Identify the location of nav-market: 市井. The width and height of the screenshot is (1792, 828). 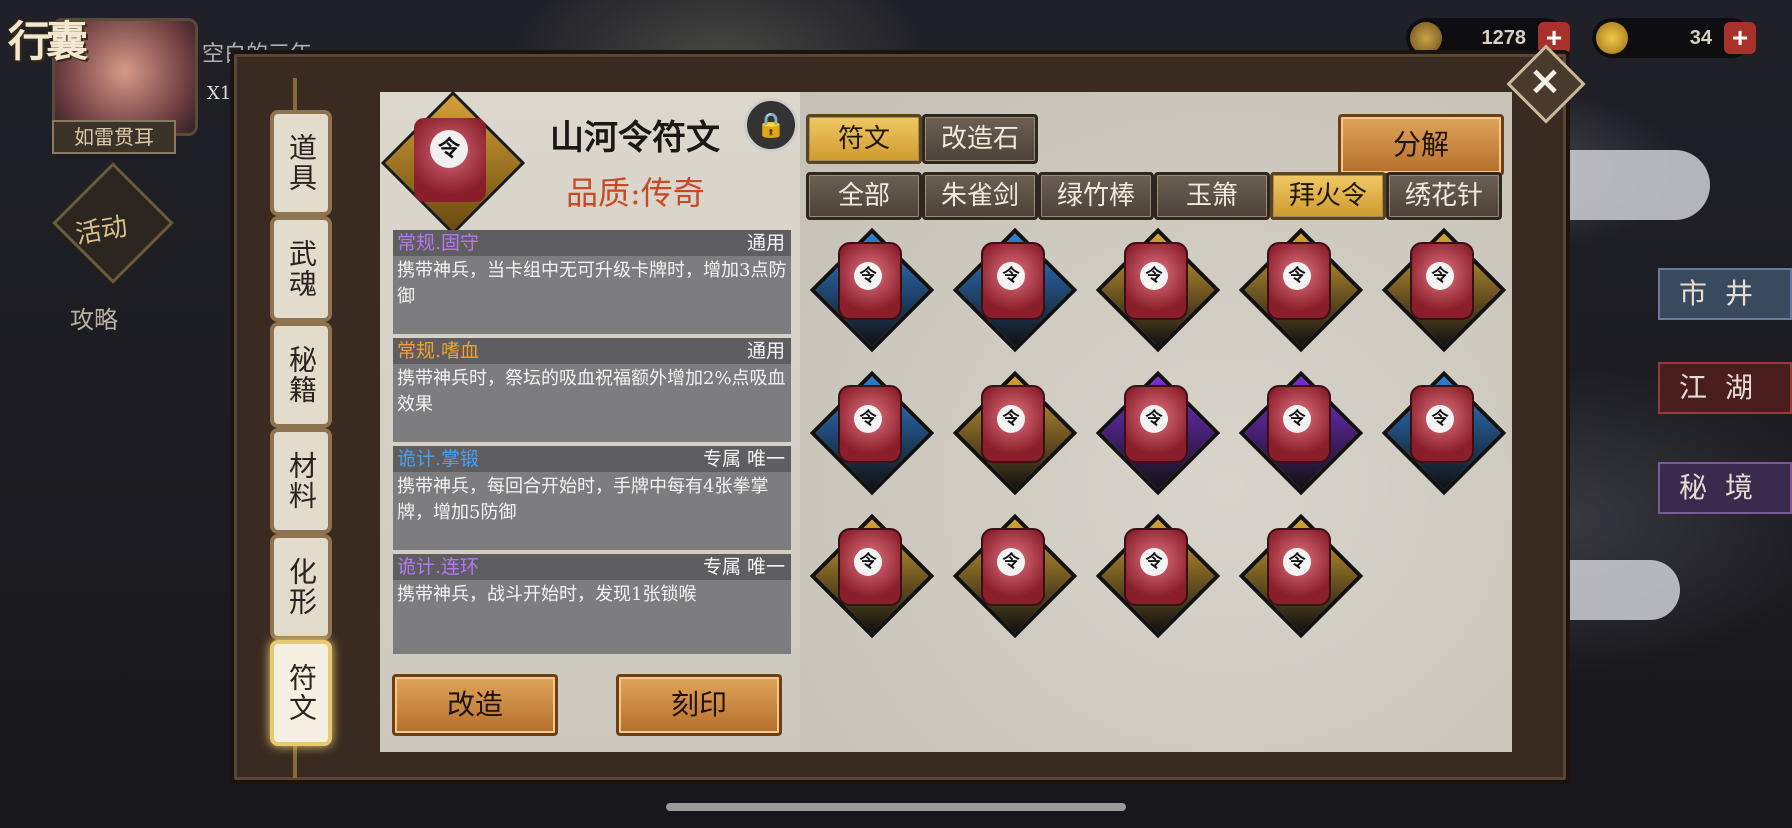
(1725, 294).